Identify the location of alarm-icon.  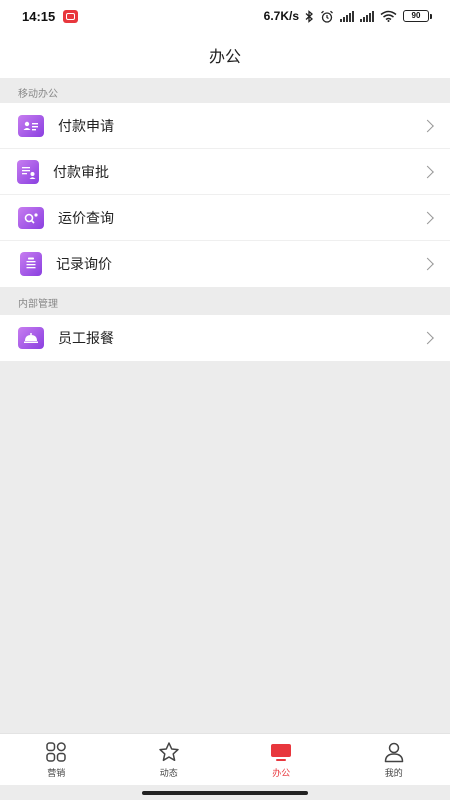
(327, 16).